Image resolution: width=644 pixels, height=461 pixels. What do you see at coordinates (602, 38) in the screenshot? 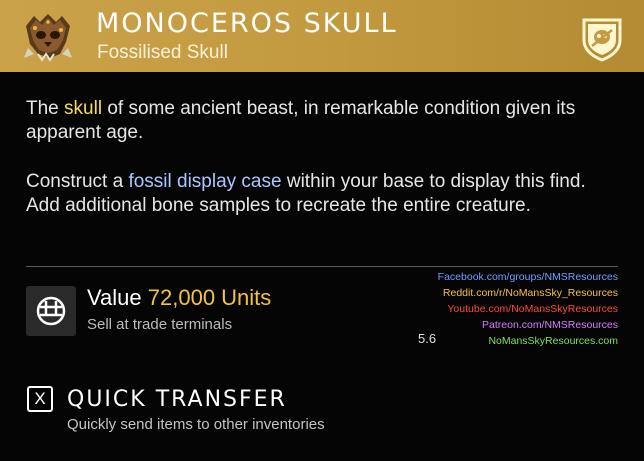
I see `shield-skull-icon` at bounding box center [602, 38].